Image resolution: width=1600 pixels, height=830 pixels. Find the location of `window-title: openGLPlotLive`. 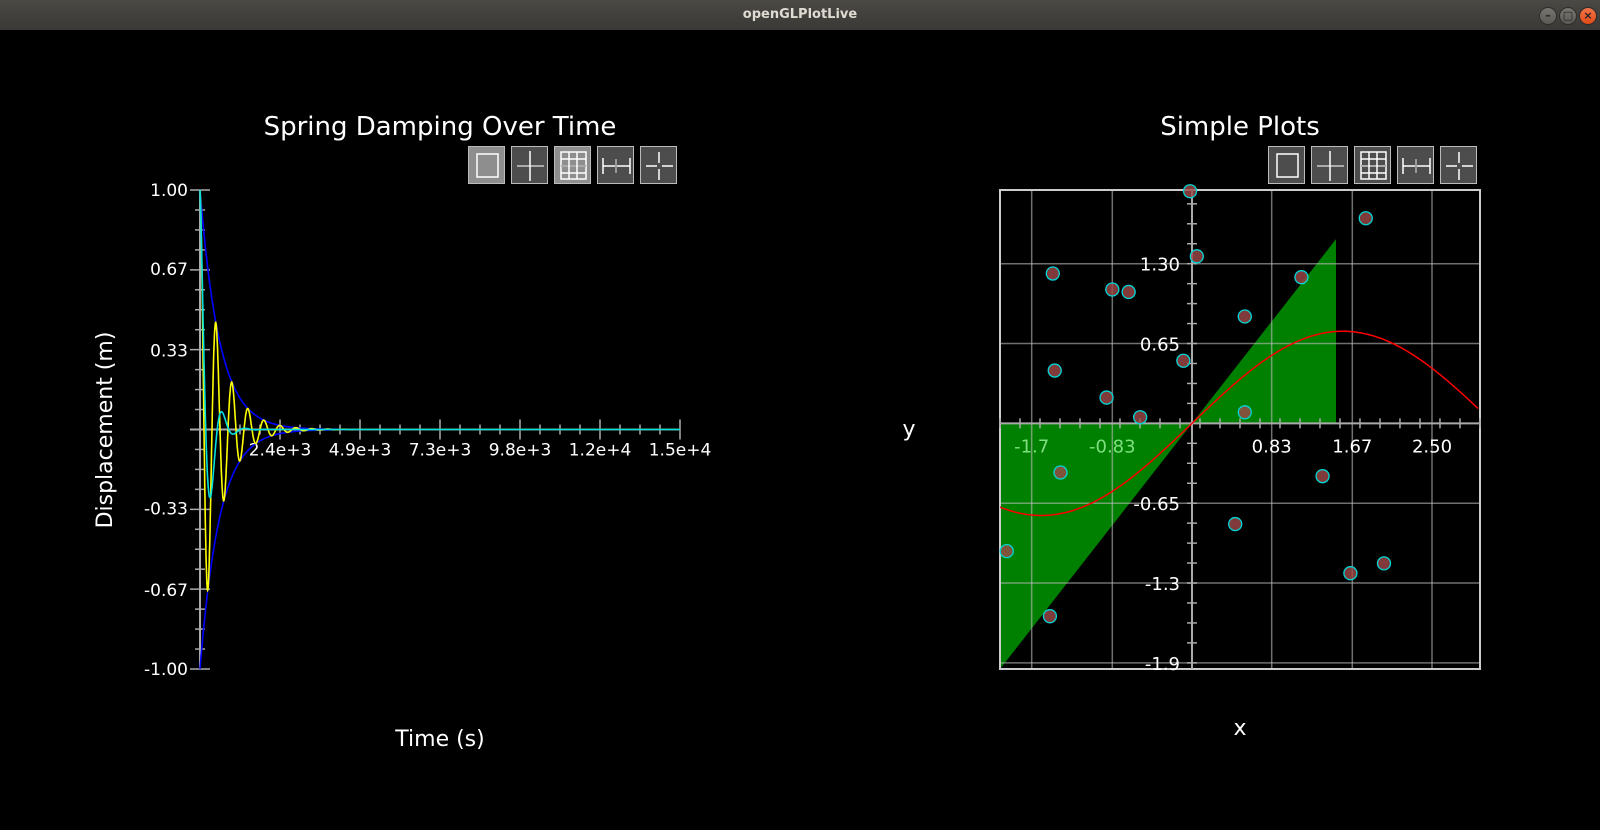

window-title: openGLPlotLive is located at coordinates (800, 14).